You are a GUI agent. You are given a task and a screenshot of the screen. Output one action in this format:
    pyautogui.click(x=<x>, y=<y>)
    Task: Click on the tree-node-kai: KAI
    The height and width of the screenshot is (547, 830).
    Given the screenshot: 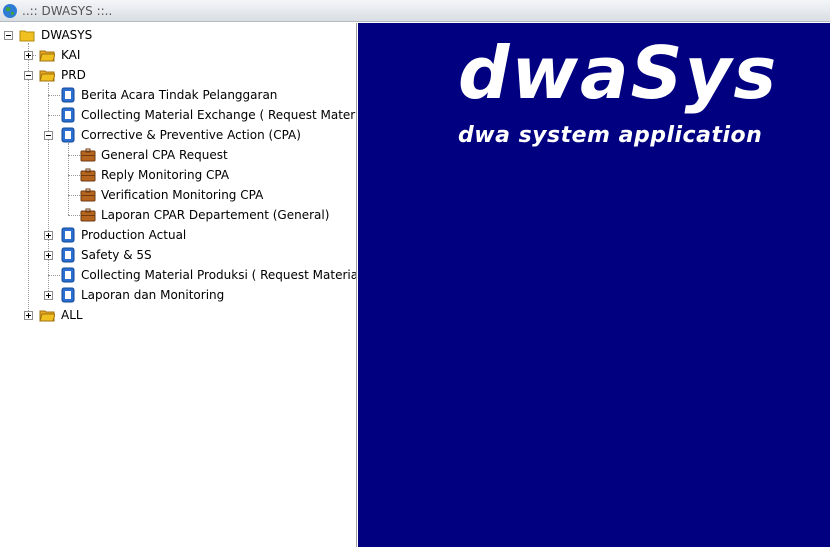 What is the action you would take?
    pyautogui.click(x=100, y=55)
    